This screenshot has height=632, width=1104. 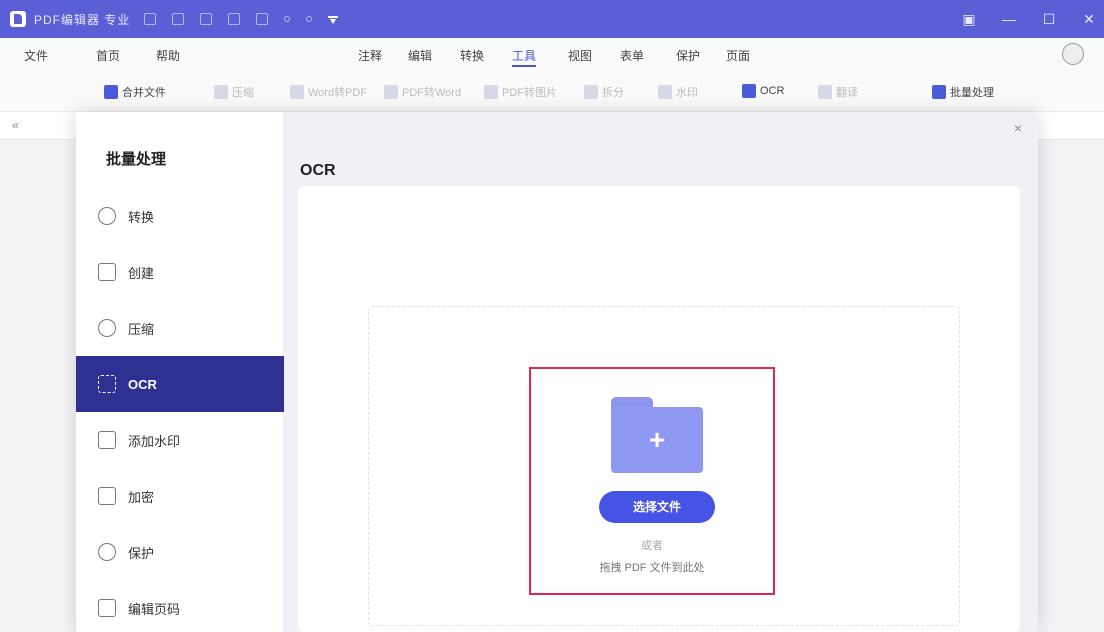 What do you see at coordinates (136, 159) in the screenshot?
I see `sidebar-title: 批量处理` at bounding box center [136, 159].